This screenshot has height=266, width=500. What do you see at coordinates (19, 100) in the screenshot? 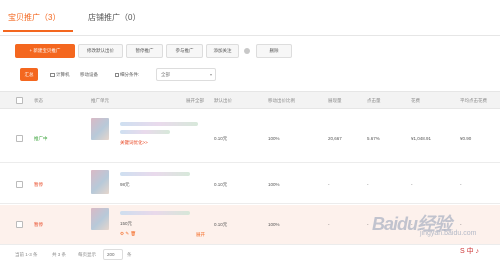
I see `select-all-checkbox` at bounding box center [19, 100].